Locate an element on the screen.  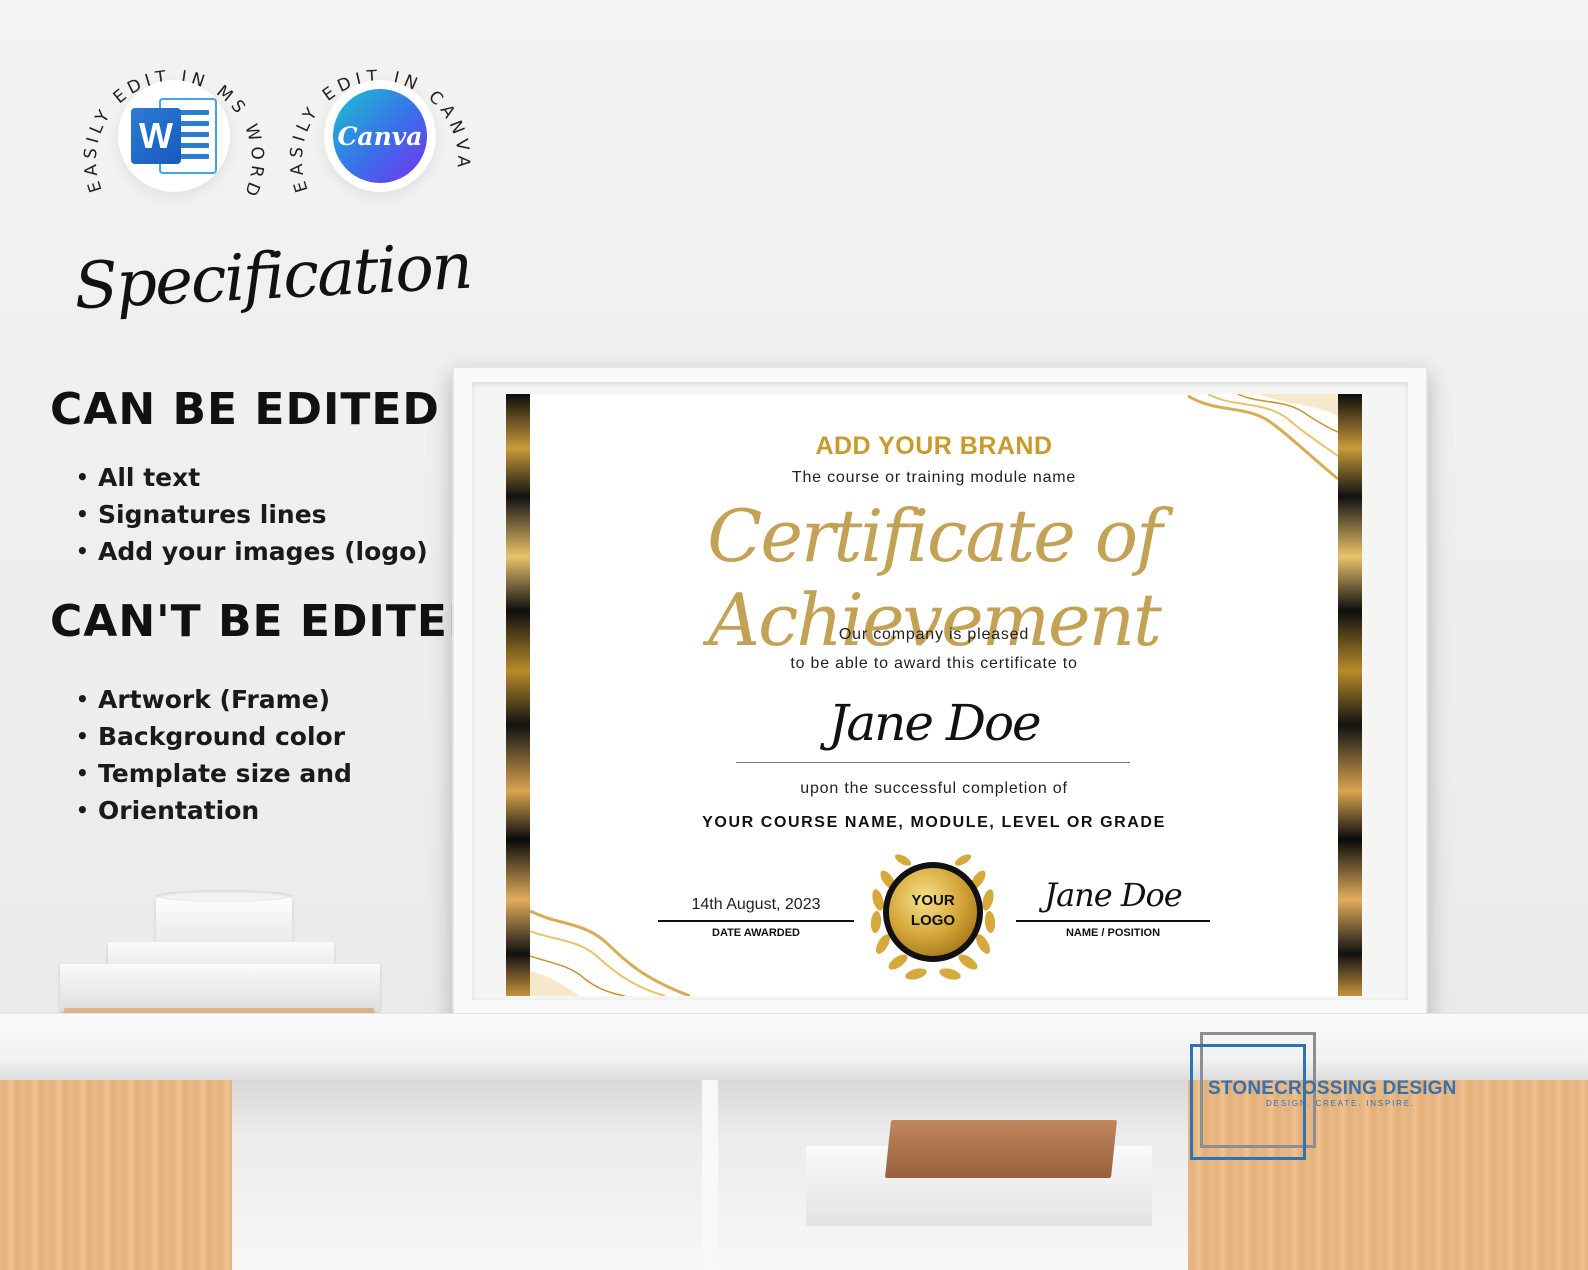
course-module-text: The course or training module name is located at coordinates (934, 477).